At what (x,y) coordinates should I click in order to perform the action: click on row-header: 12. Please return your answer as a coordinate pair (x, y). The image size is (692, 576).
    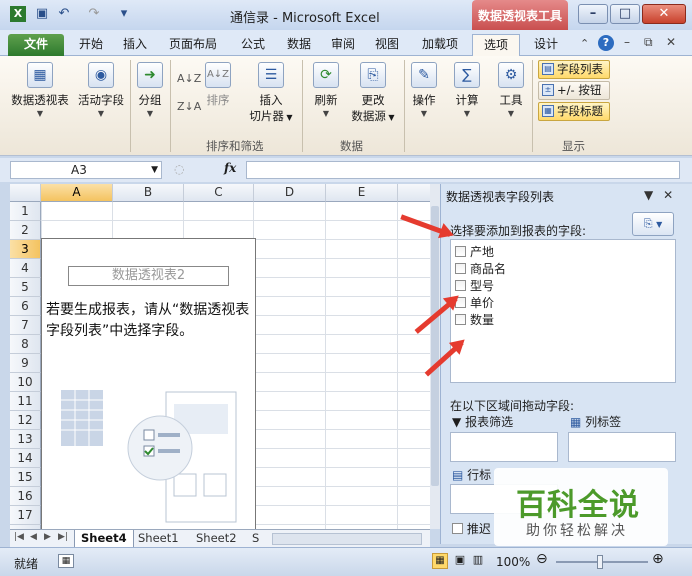
    Looking at the image, I should click on (25, 420).